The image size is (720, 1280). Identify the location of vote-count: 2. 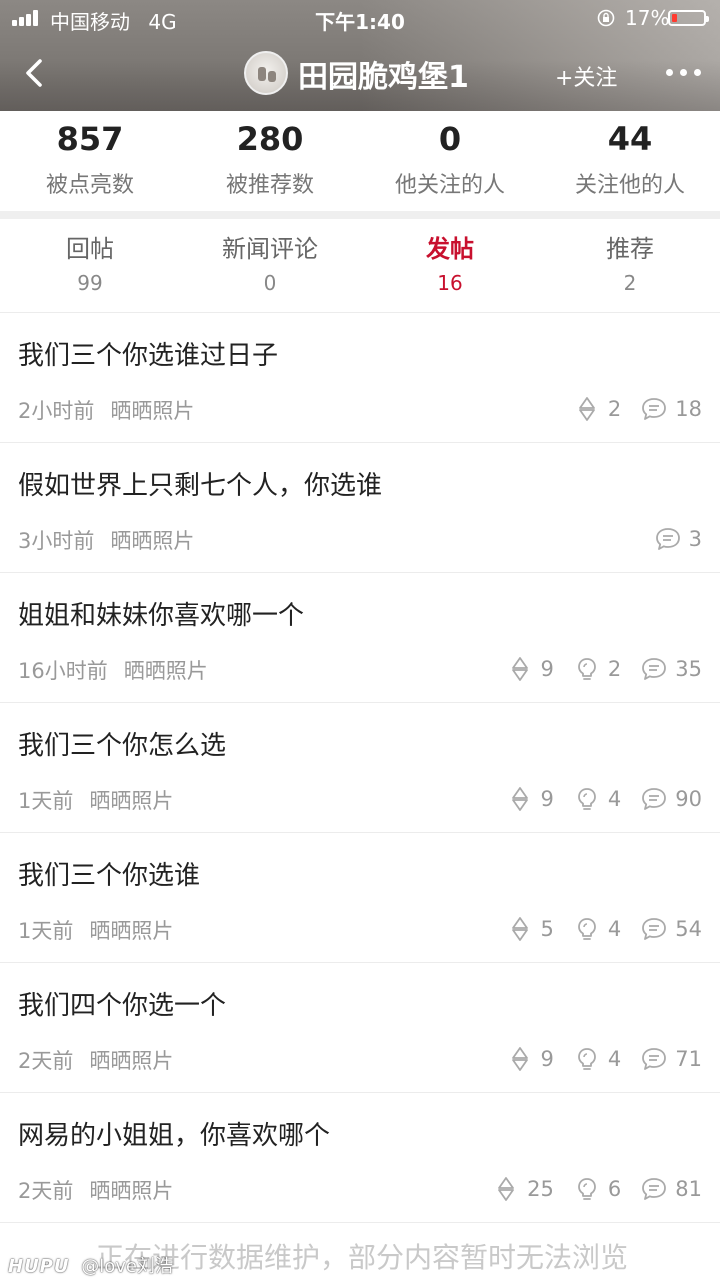
(614, 409).